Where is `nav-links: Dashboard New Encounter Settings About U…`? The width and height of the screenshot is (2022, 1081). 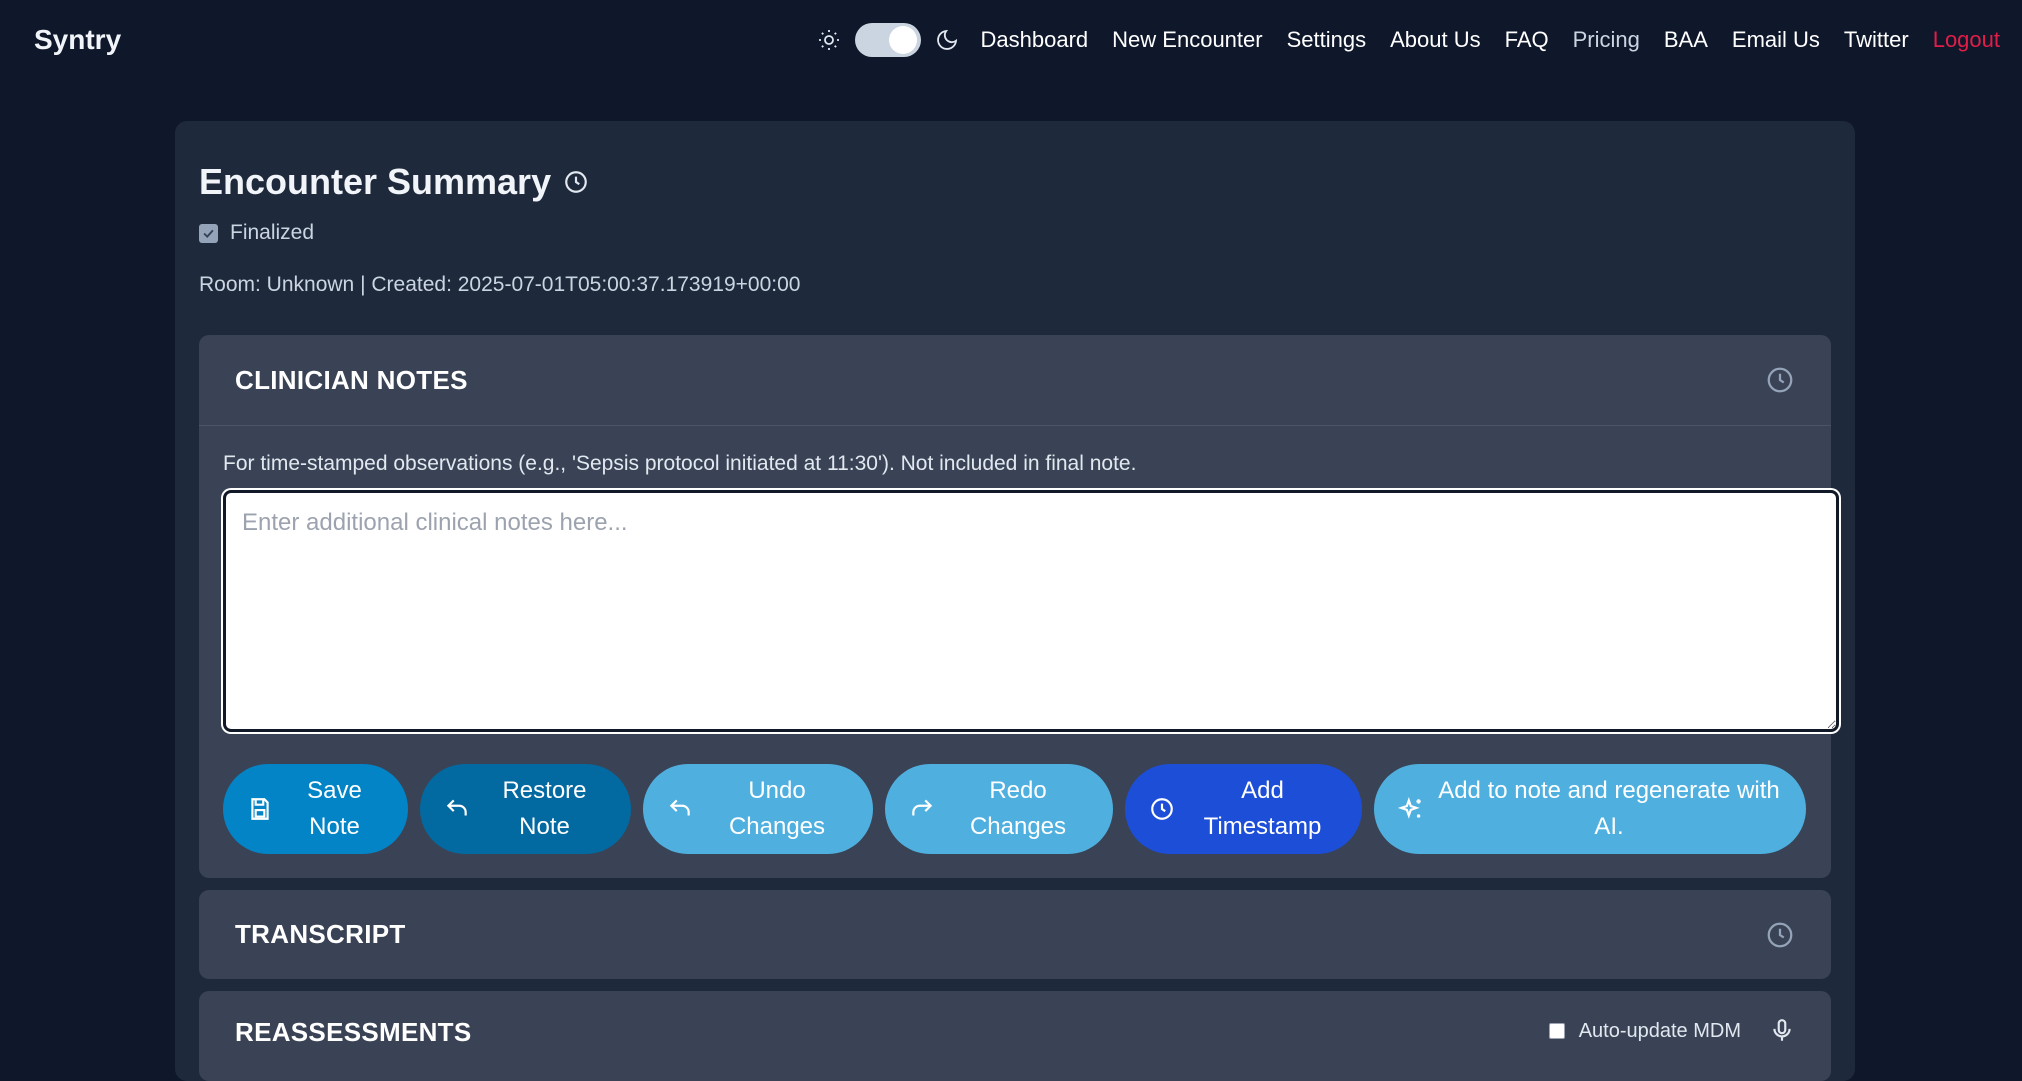
nav-links: Dashboard New Encounter Settings About U… is located at coordinates (1490, 40).